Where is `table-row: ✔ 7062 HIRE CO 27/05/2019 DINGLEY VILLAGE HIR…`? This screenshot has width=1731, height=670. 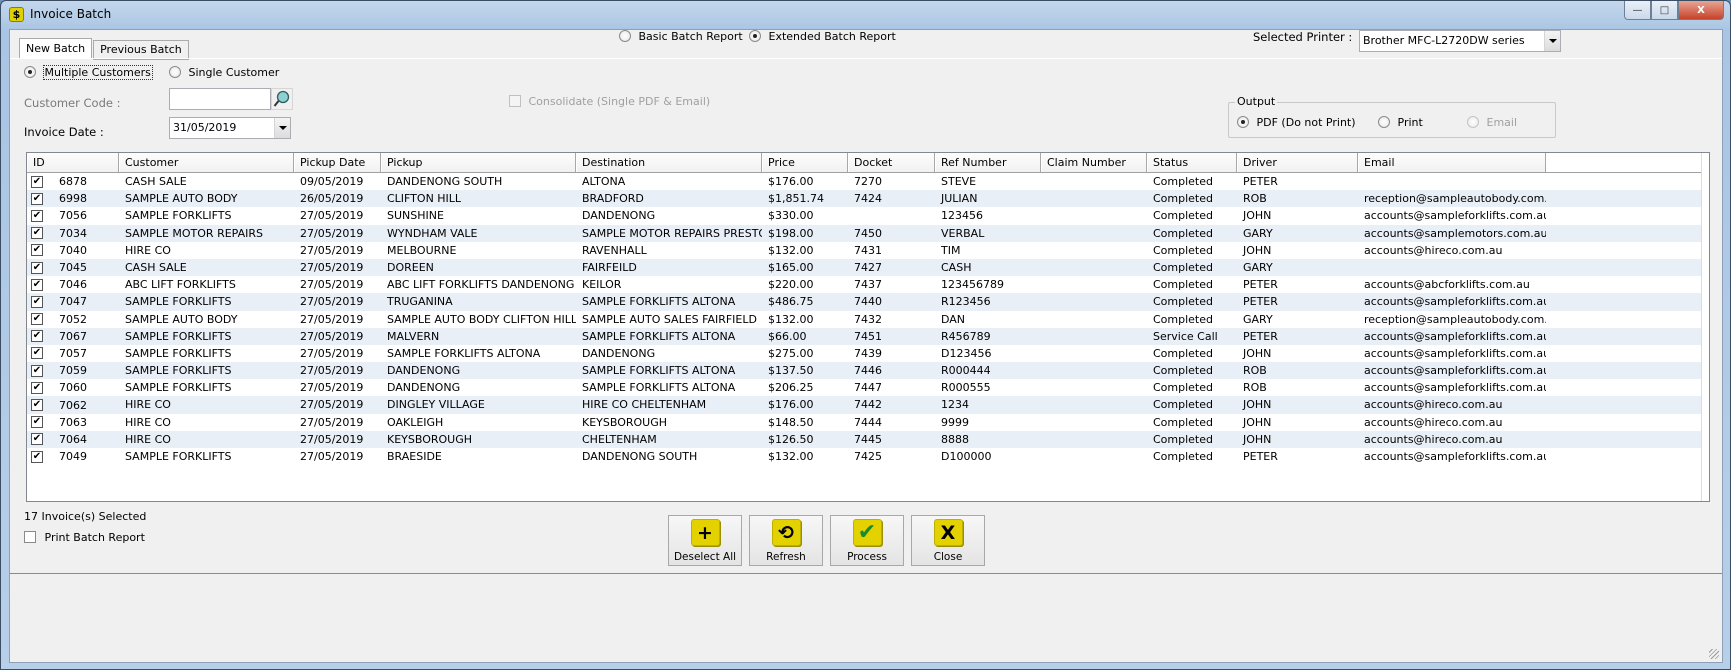
table-row: ✔ 7062 HIRE CO 27/05/2019 DINGLEY VILLAGE HIR… is located at coordinates (868, 405).